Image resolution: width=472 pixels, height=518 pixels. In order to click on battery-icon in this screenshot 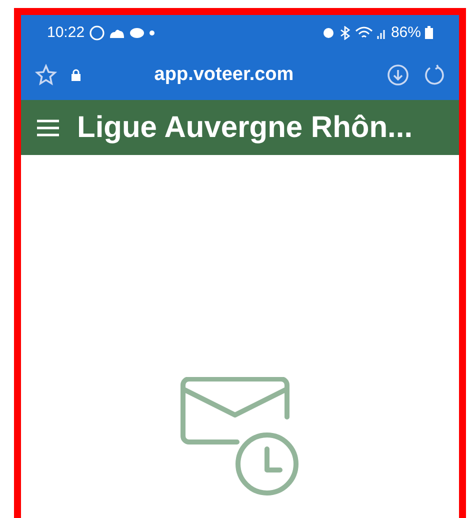, I will do `click(429, 32)`.